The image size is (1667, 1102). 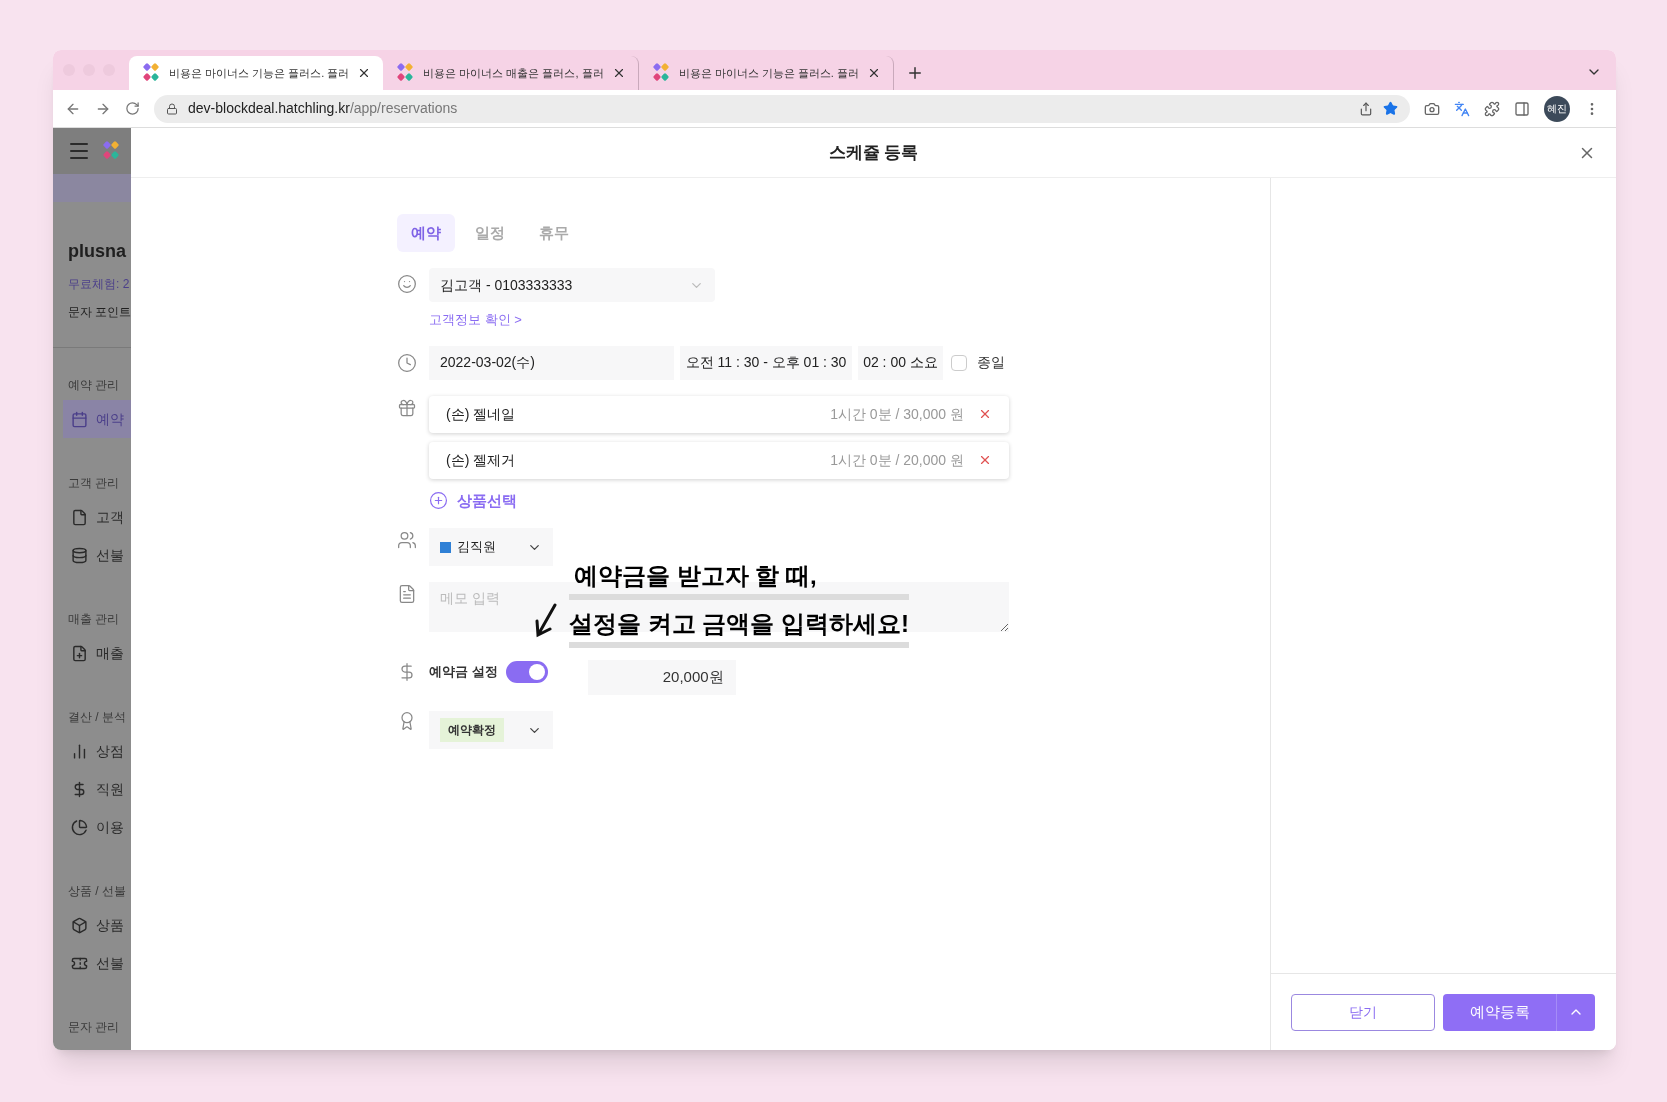 I want to click on all-day-checkbox, so click(x=959, y=362).